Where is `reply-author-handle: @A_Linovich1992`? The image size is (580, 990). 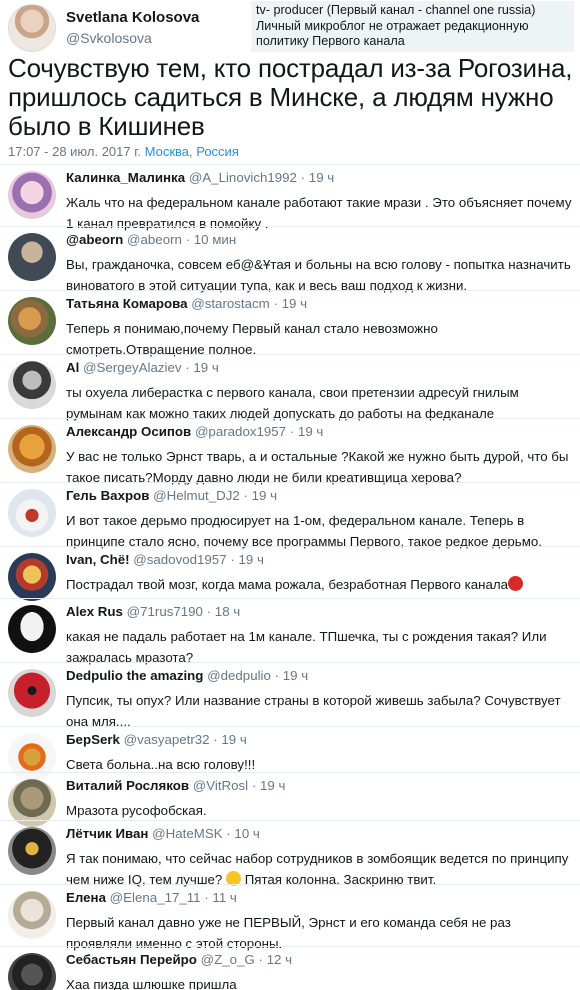 reply-author-handle: @A_Linovich1992 is located at coordinates (243, 177).